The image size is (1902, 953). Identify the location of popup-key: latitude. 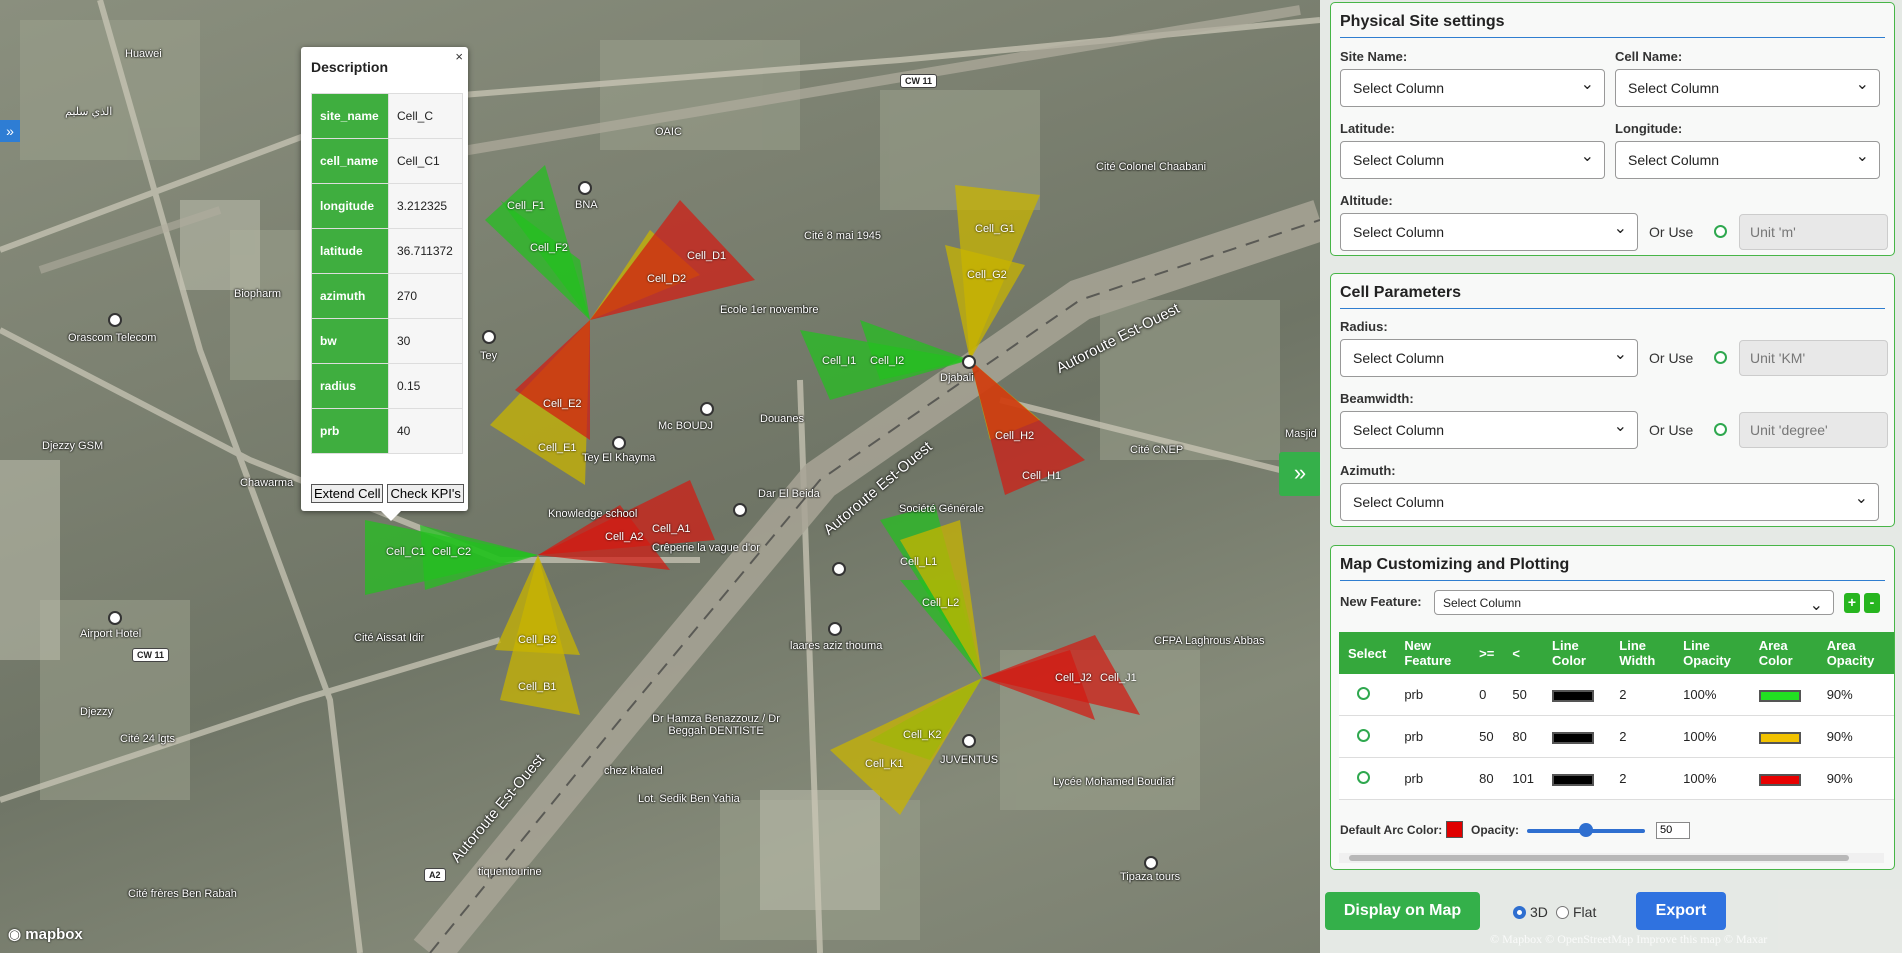
(350, 251).